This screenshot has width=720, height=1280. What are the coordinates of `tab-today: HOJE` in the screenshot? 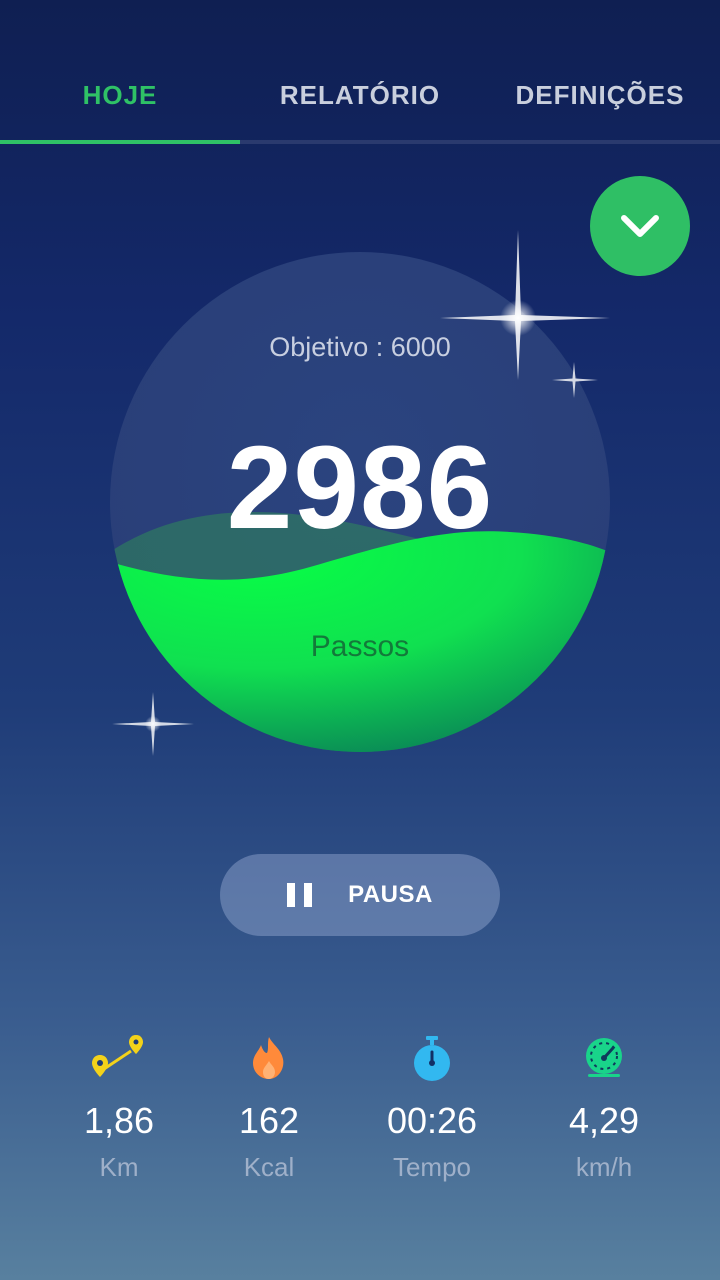 It's located at (120, 95).